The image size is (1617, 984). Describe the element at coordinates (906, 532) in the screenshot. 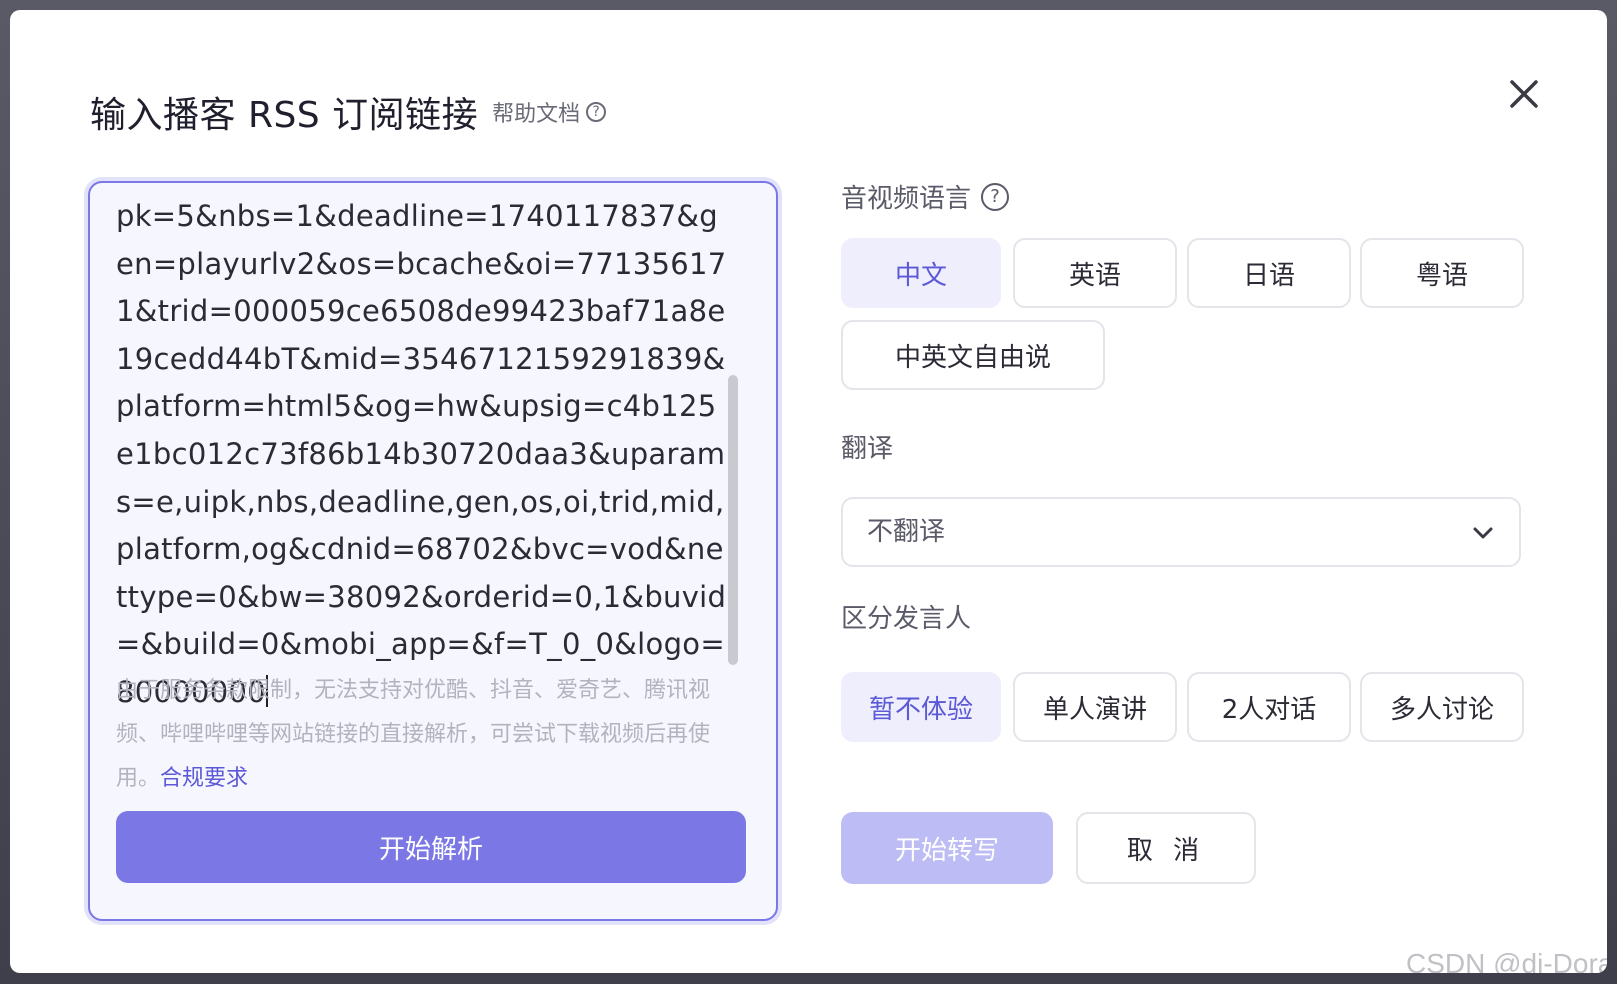

I see `translation-selected-value: 不翻译` at that location.